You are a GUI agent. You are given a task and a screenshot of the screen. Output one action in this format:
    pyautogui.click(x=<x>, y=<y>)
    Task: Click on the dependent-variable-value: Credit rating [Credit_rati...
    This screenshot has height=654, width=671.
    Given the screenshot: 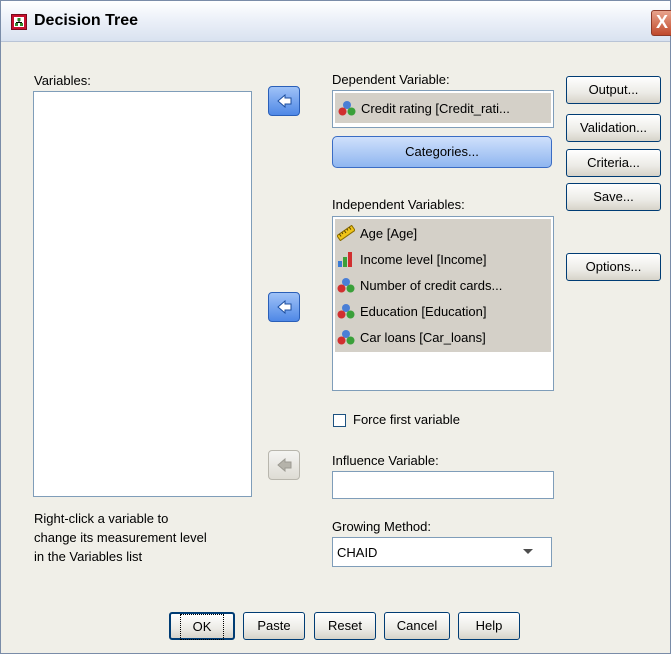 What is the action you would take?
    pyautogui.click(x=435, y=108)
    